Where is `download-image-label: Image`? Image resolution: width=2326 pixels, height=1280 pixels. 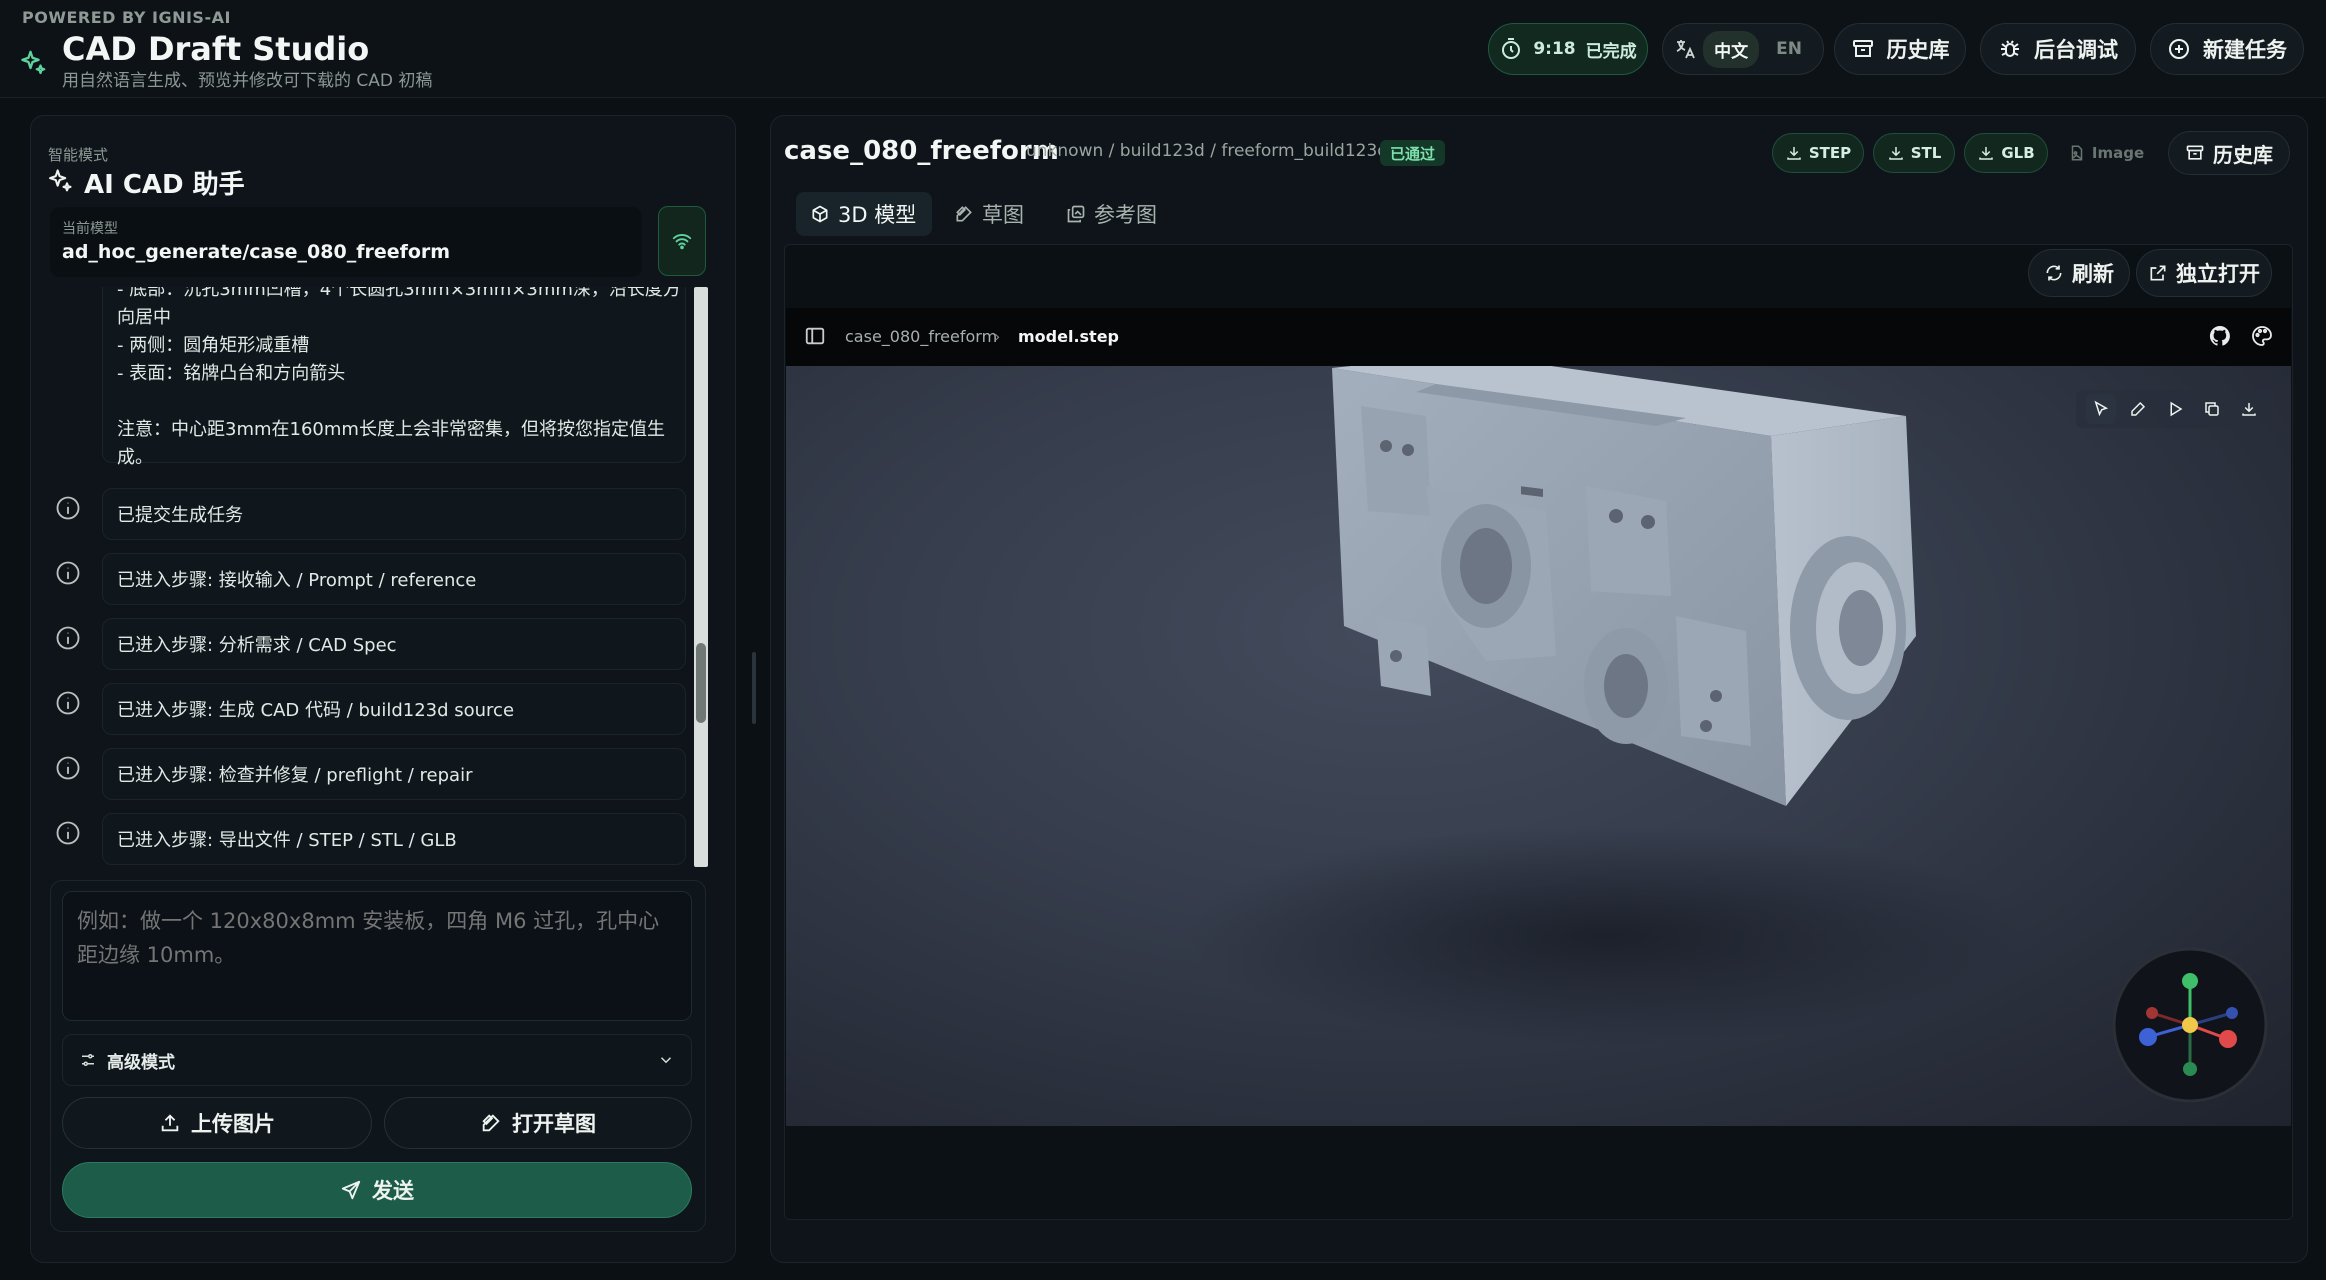
download-image-label: Image is located at coordinates (2118, 153).